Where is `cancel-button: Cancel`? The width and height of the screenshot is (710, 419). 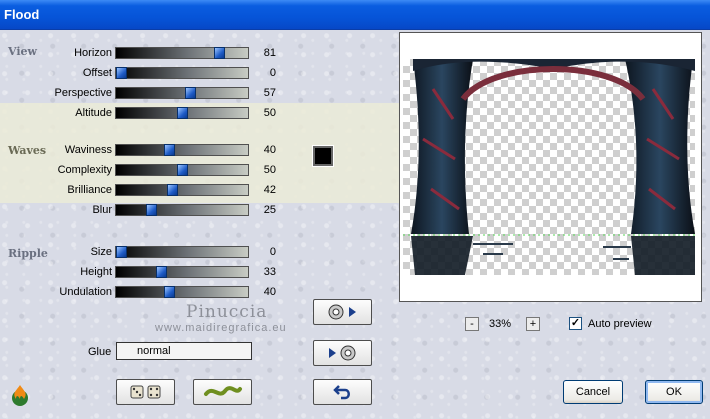
cancel-button: Cancel is located at coordinates (593, 392).